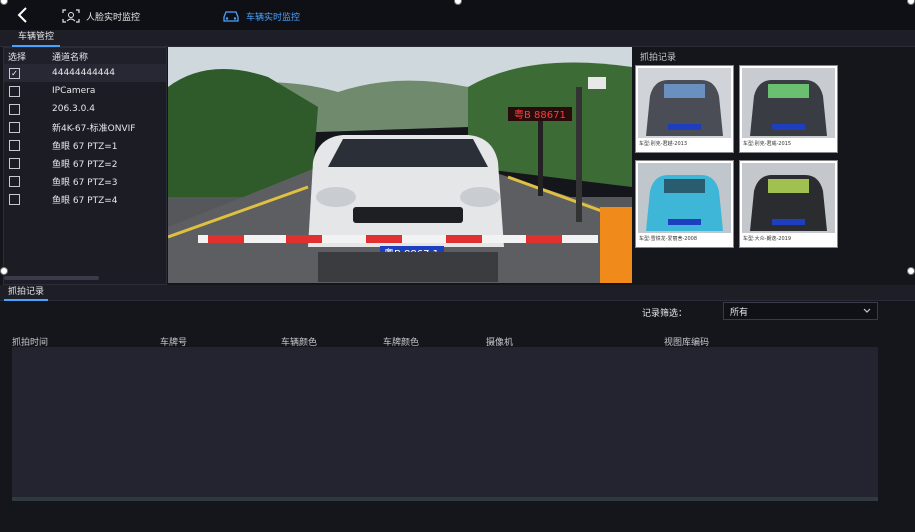 The image size is (915, 532). I want to click on capture-card: 车型:别克-君威-2015, so click(788, 109).